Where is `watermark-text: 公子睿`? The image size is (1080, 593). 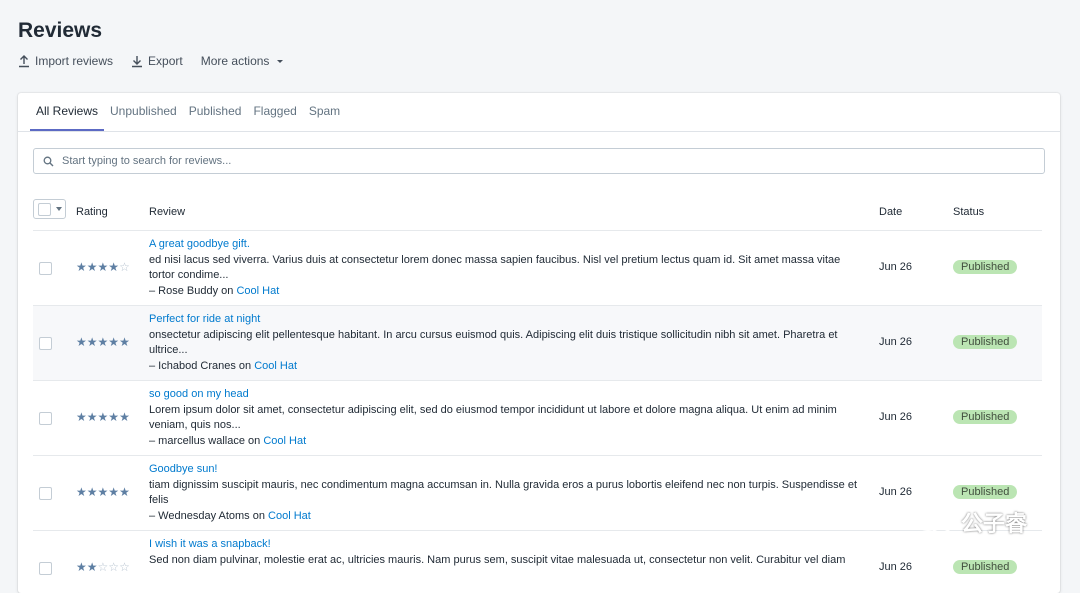 watermark-text: 公子睿 is located at coordinates (994, 523).